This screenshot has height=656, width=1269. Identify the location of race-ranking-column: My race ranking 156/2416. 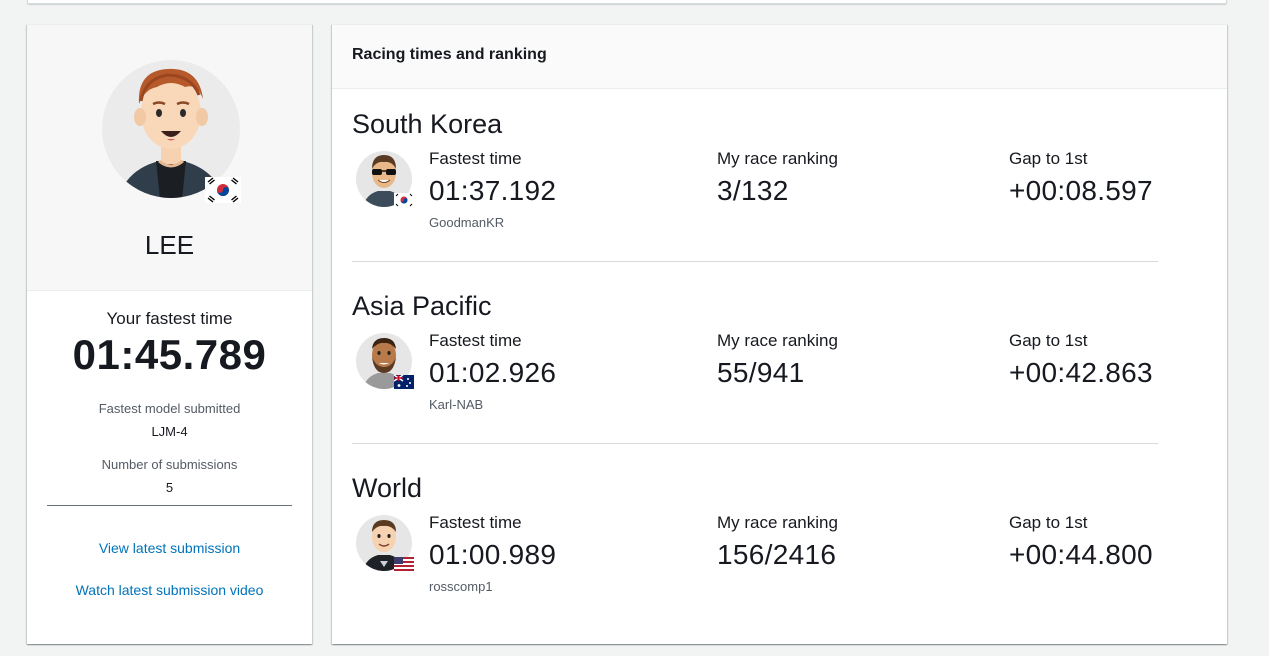
(777, 542).